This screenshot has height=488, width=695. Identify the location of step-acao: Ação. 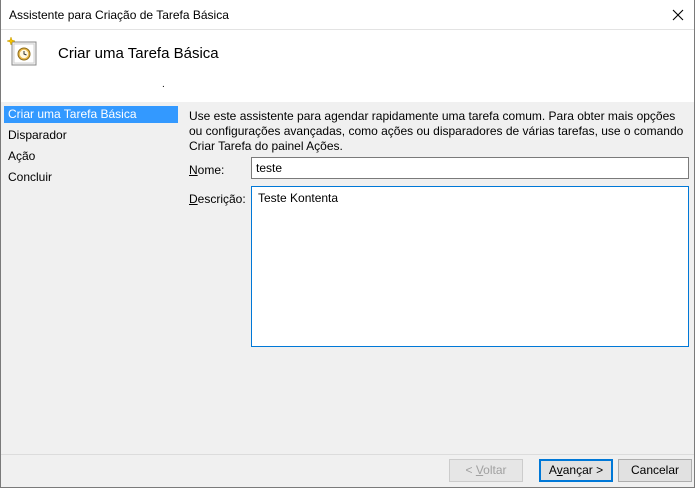
(91, 156).